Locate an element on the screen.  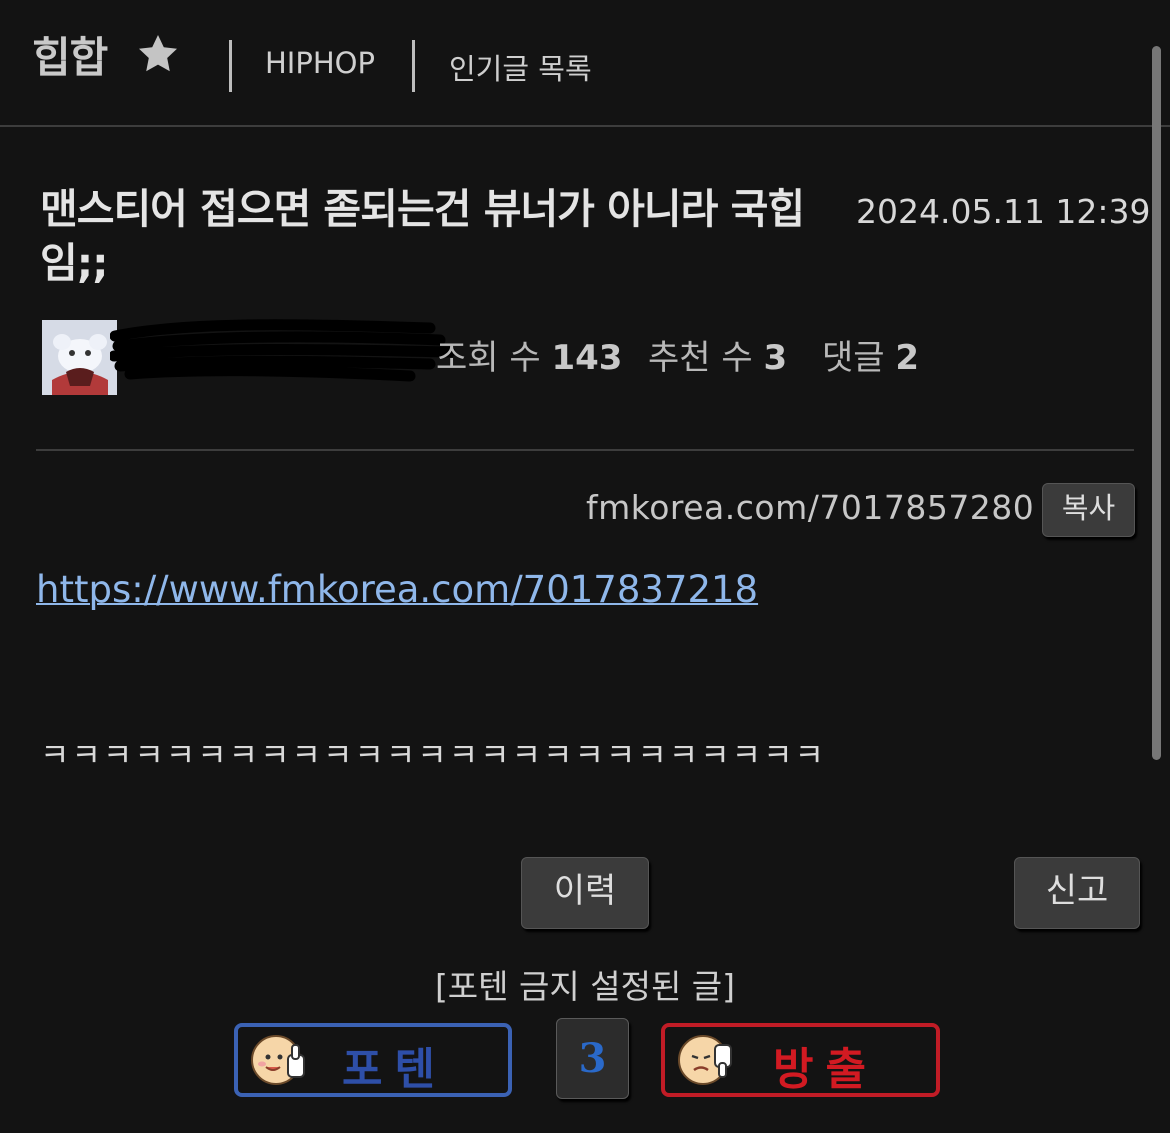
potent-disabled-notice: [포텐 금지 설정된 글] is located at coordinates (585, 986).